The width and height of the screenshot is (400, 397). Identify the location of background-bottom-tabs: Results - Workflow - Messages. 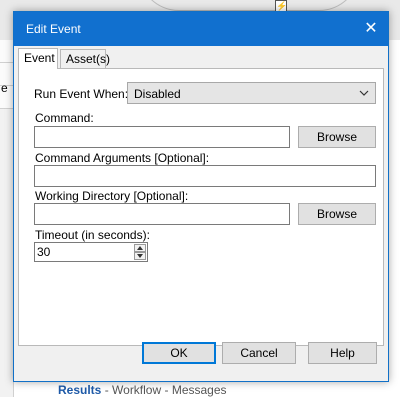
(142, 390).